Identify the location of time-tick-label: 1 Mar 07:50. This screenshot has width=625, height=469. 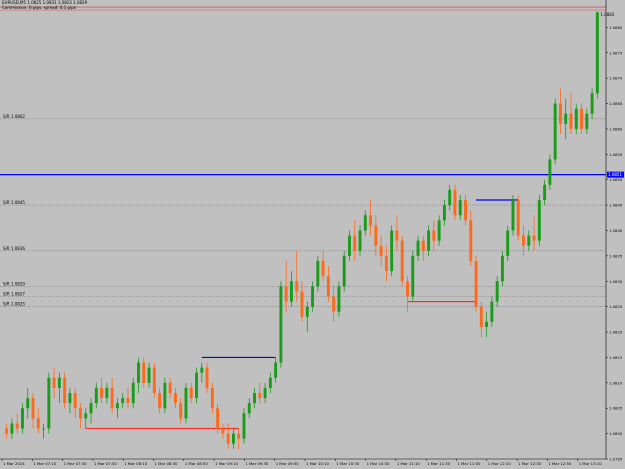
(106, 463).